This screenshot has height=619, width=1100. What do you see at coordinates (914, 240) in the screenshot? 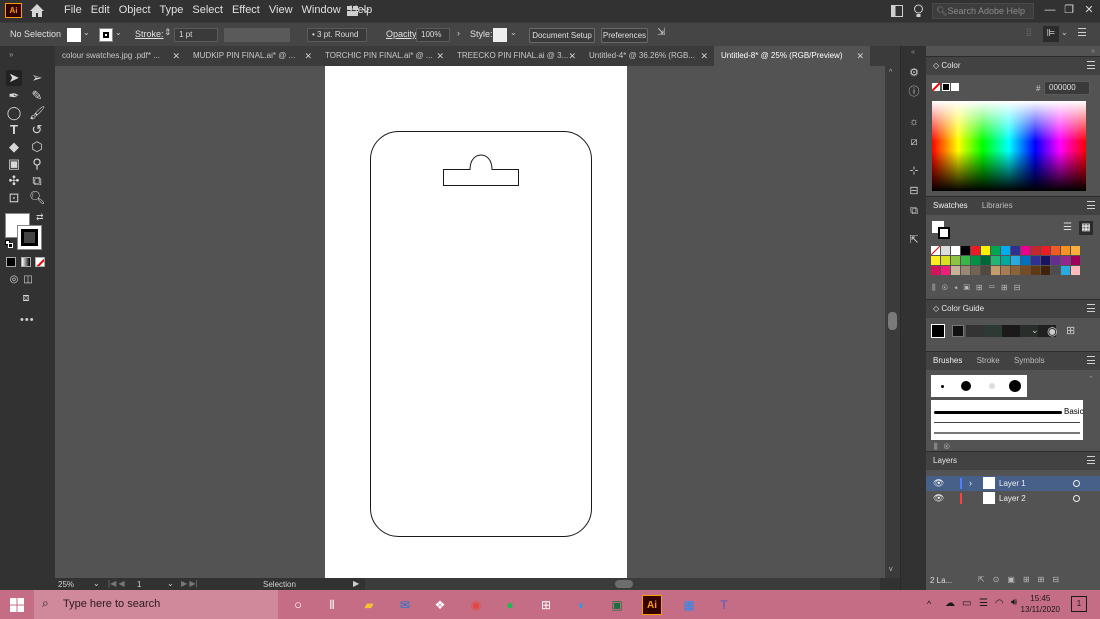
I see `export-icon: ⇱` at bounding box center [914, 240].